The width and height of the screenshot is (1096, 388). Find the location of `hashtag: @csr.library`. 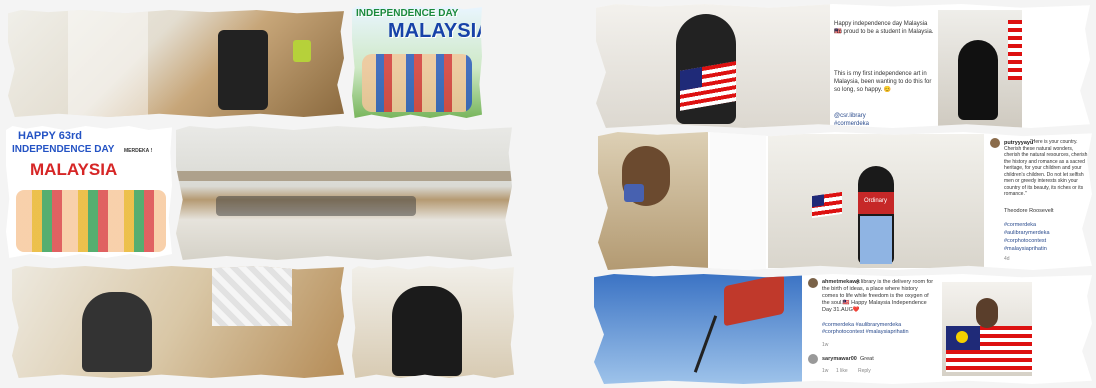

hashtag: @csr.library is located at coordinates (850, 116).